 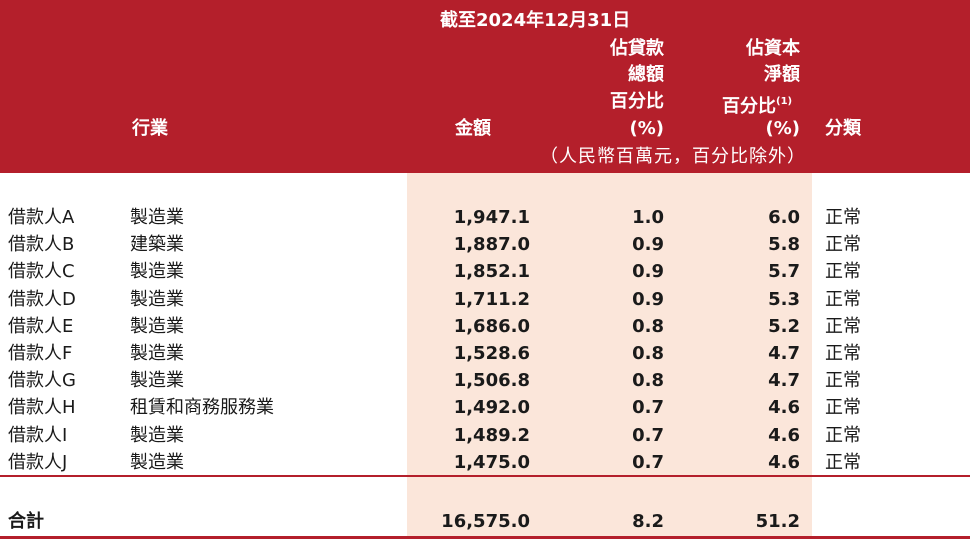 What do you see at coordinates (784, 299) in the screenshot?
I see `capital-pct: 5.3` at bounding box center [784, 299].